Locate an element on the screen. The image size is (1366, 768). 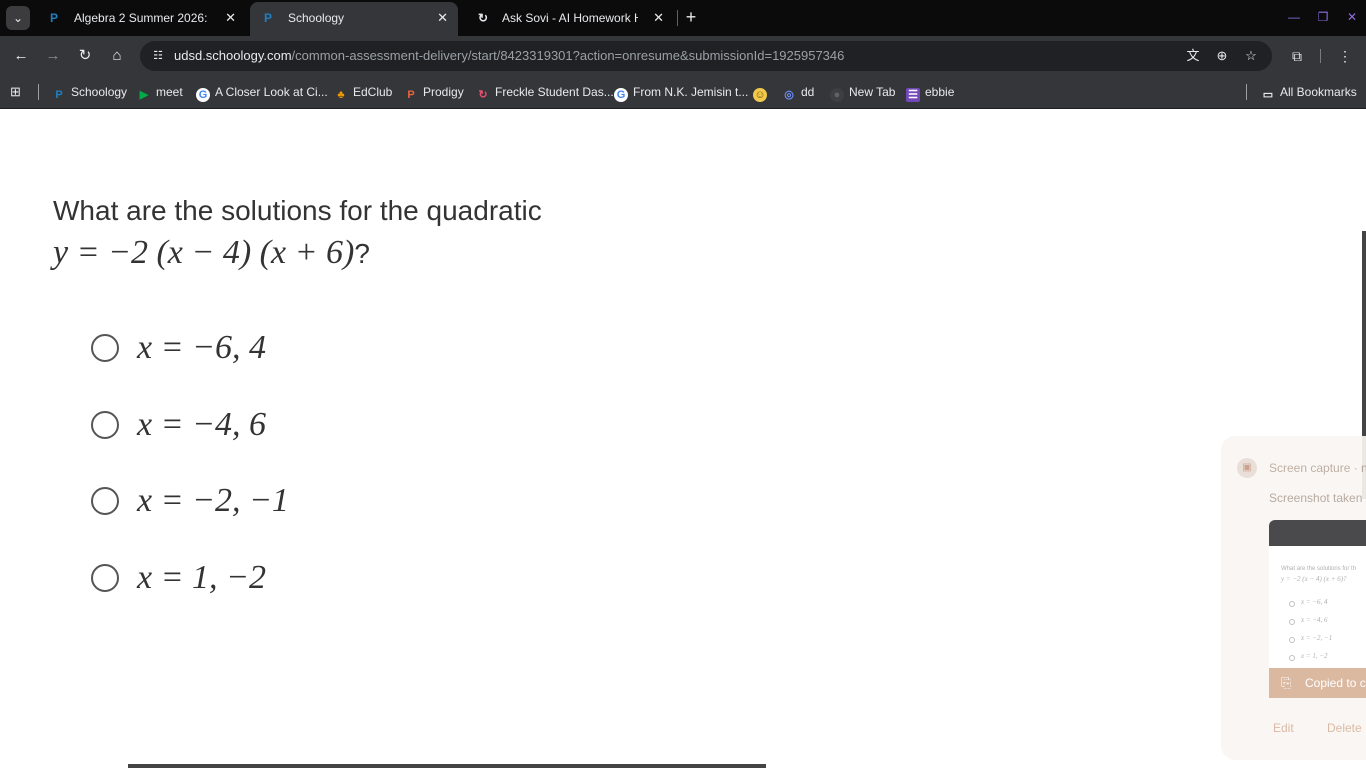
site-info-icon: ☷ is located at coordinates (158, 56).